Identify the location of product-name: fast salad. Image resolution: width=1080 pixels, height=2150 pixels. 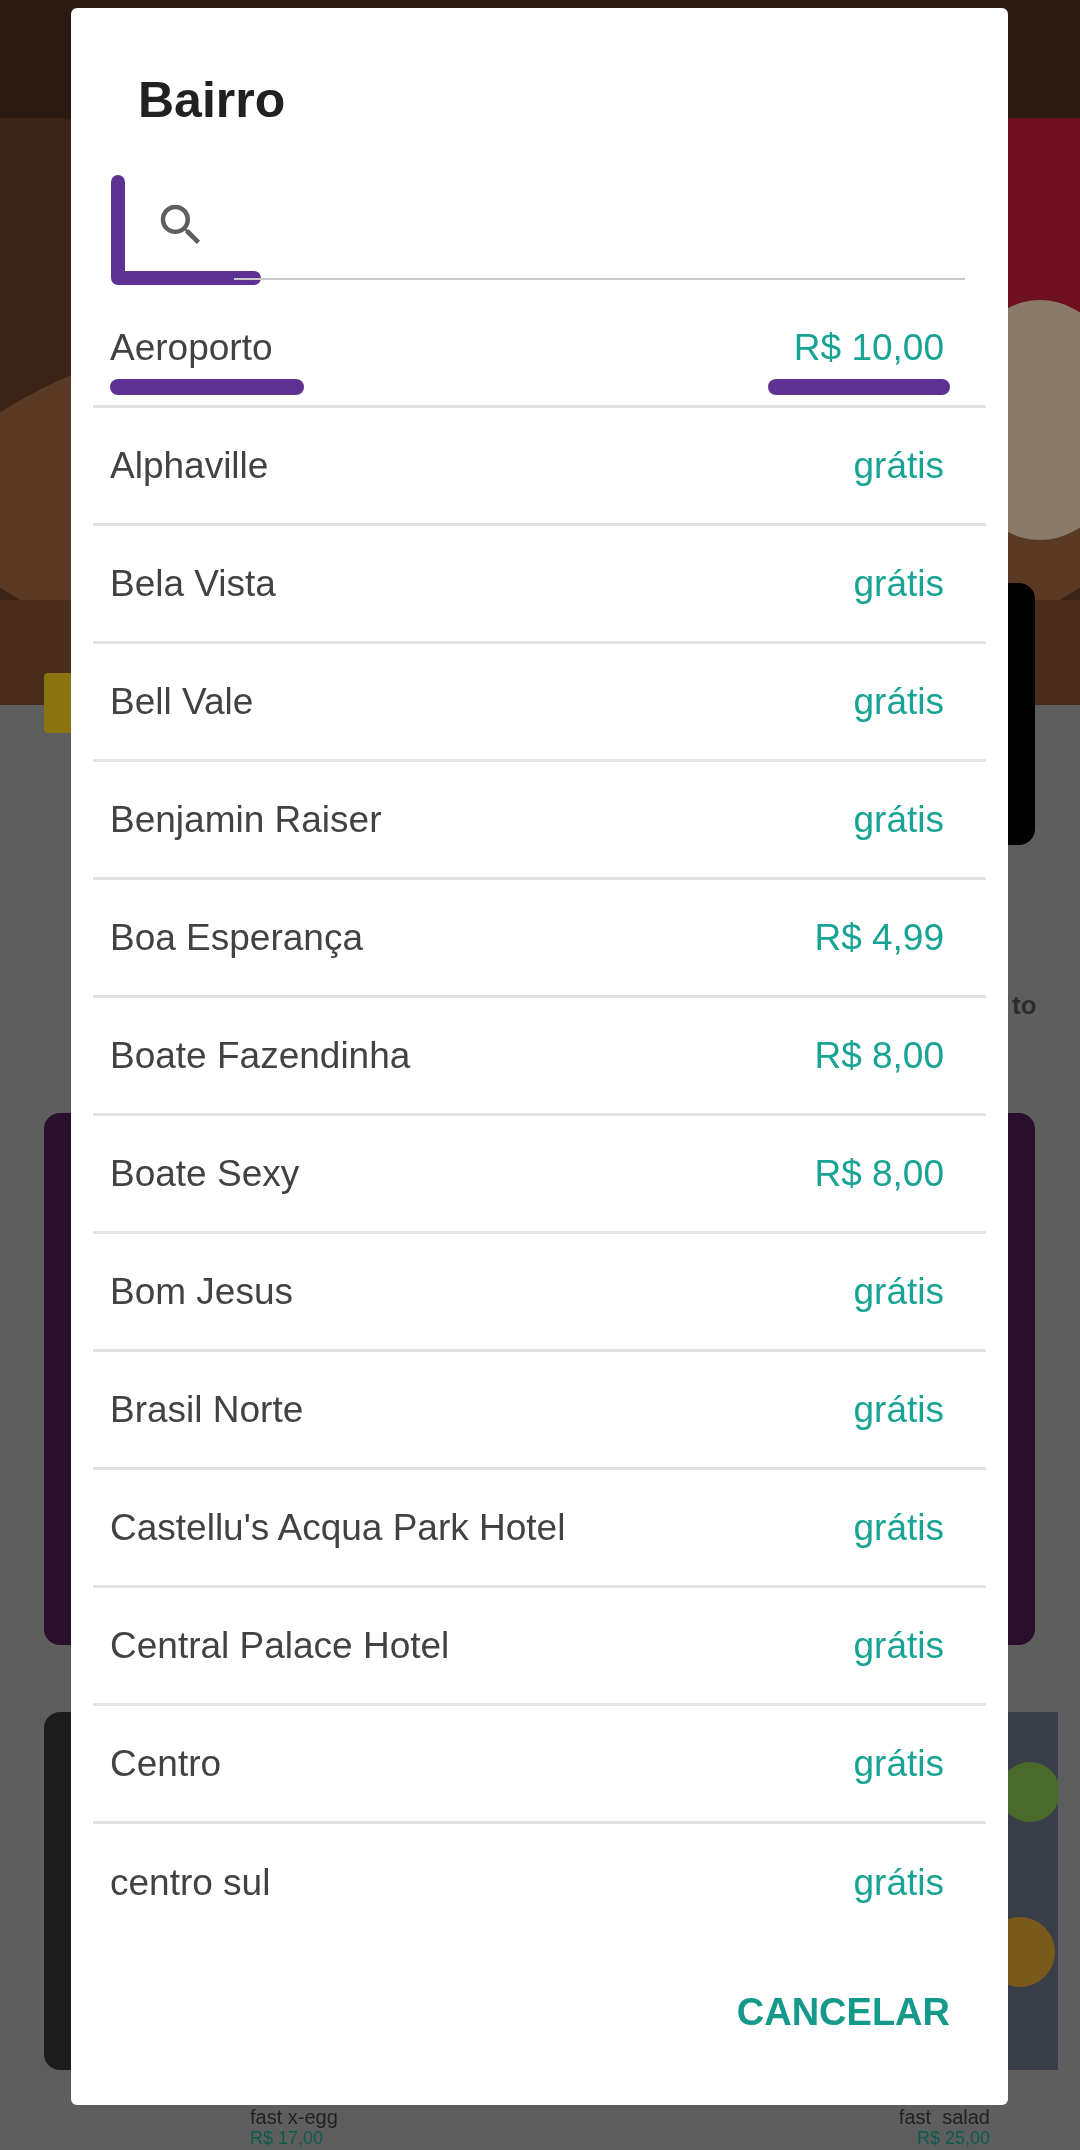
(944, 2117).